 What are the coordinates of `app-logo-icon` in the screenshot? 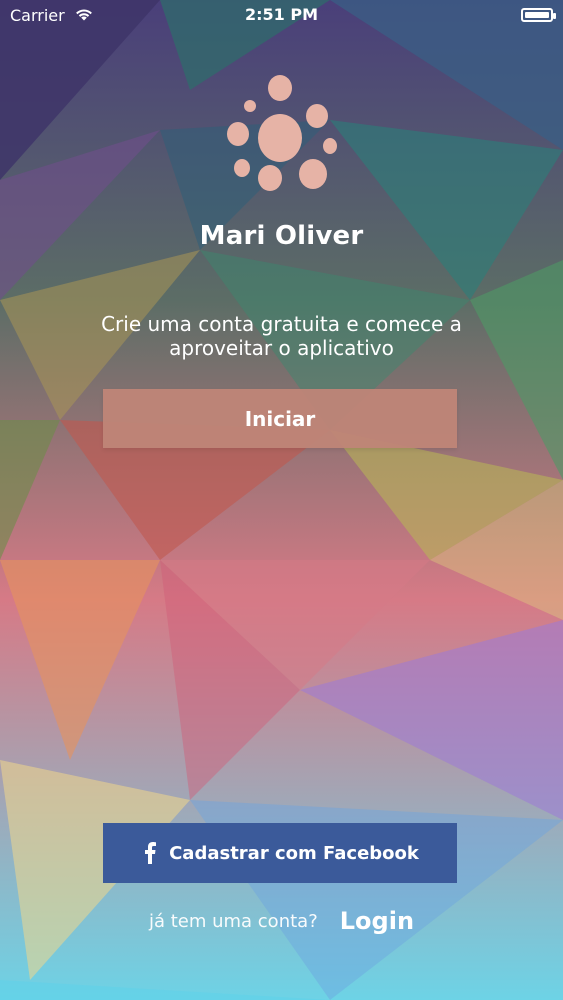 It's located at (283, 137).